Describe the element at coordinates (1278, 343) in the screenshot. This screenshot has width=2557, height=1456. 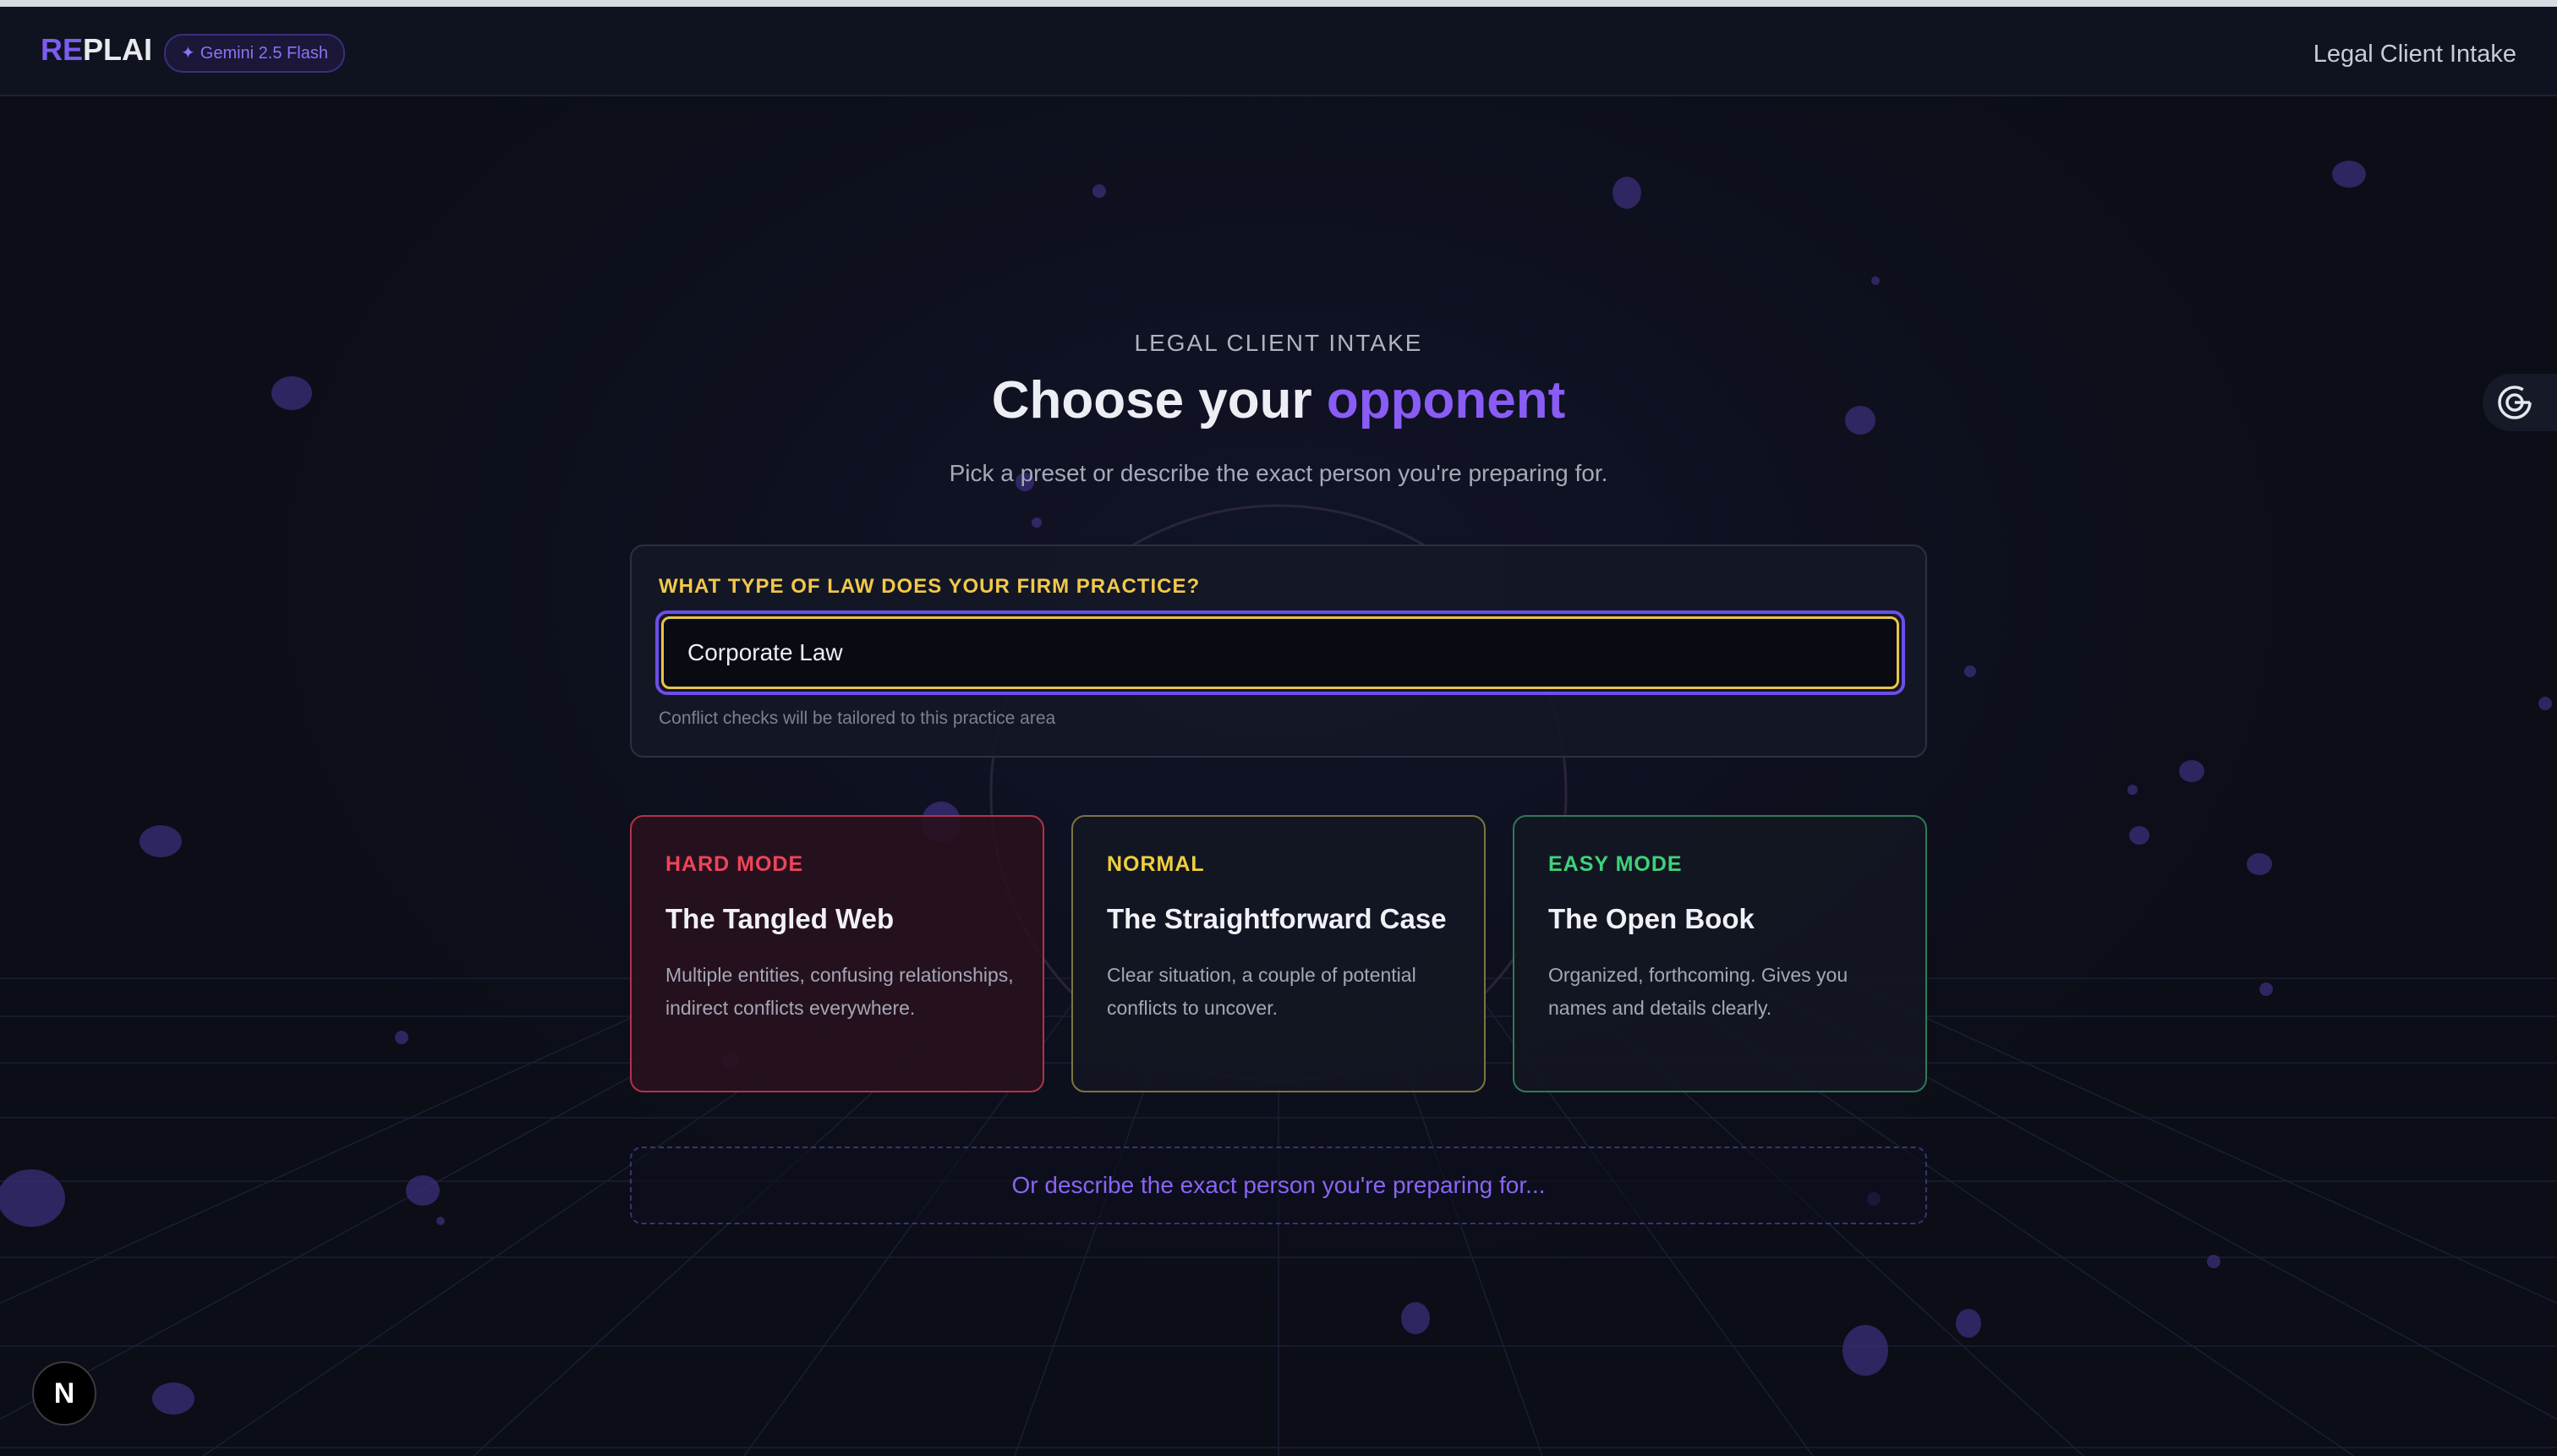
I see `eyebrow-label: LEGAL CLIENT INTAKE` at that location.